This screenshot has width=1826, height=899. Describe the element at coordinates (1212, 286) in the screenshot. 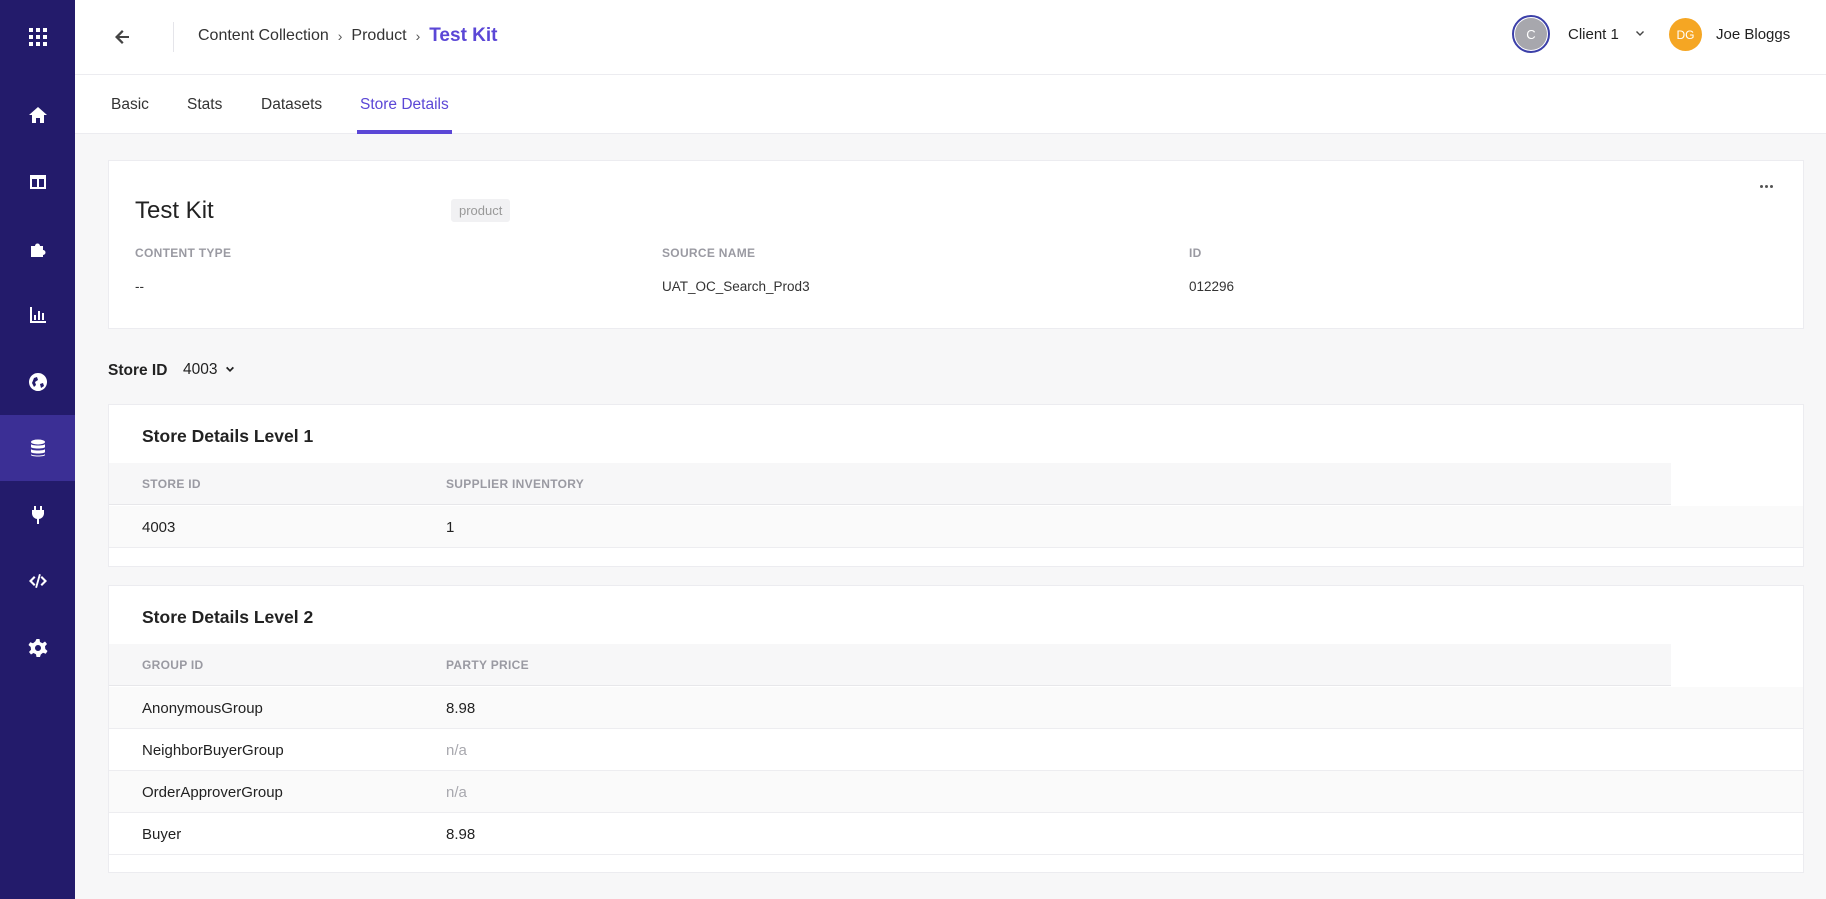

I see `id-value: 012296` at that location.